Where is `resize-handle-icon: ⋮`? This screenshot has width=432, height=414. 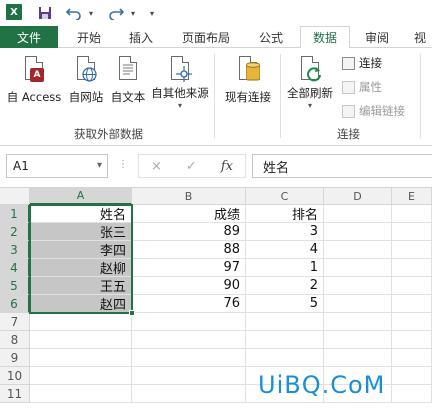 resize-handle-icon: ⋮ is located at coordinates (123, 164).